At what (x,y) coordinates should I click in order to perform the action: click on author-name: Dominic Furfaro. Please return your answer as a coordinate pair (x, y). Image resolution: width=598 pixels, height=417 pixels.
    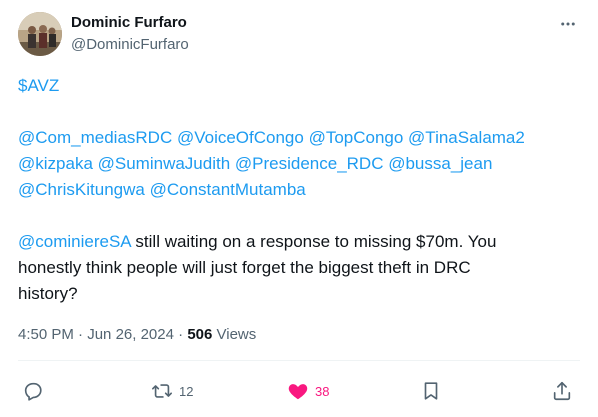
    Looking at the image, I should click on (129, 22).